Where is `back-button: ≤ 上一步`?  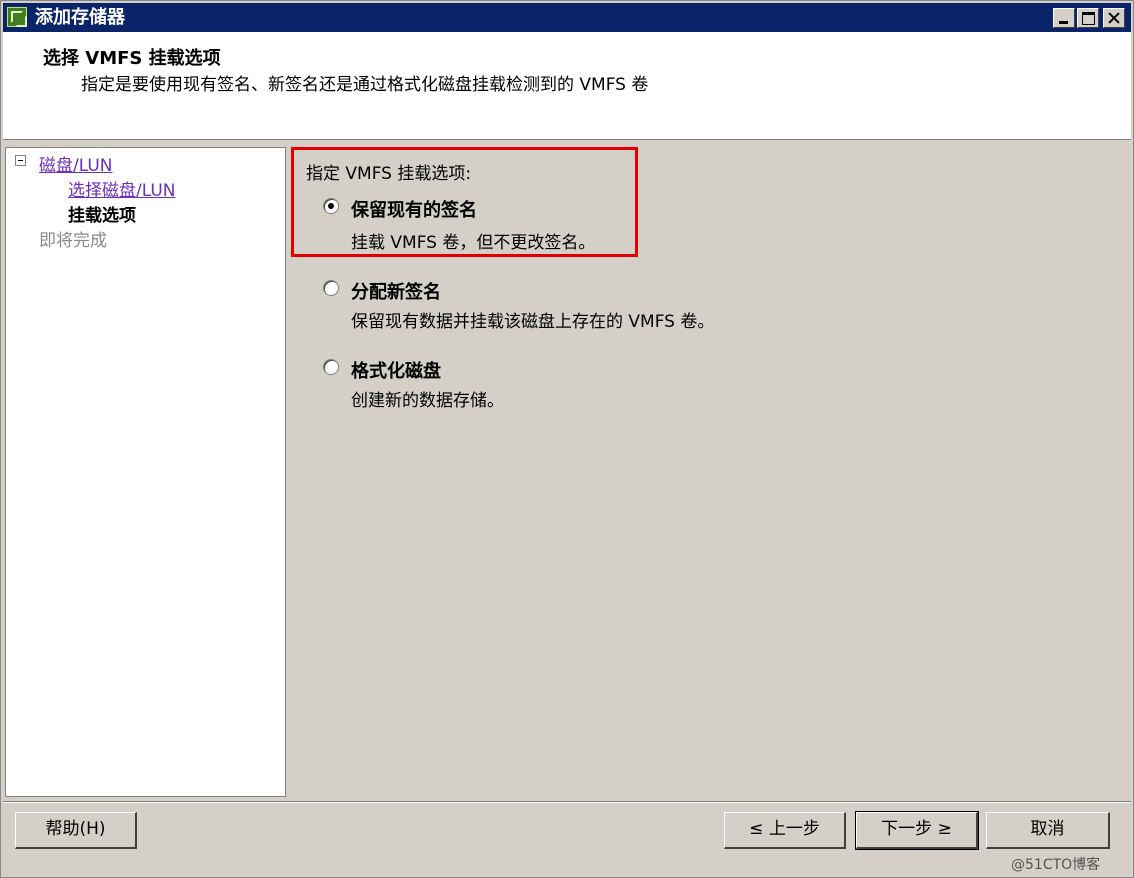 back-button: ≤ 上一步 is located at coordinates (785, 830).